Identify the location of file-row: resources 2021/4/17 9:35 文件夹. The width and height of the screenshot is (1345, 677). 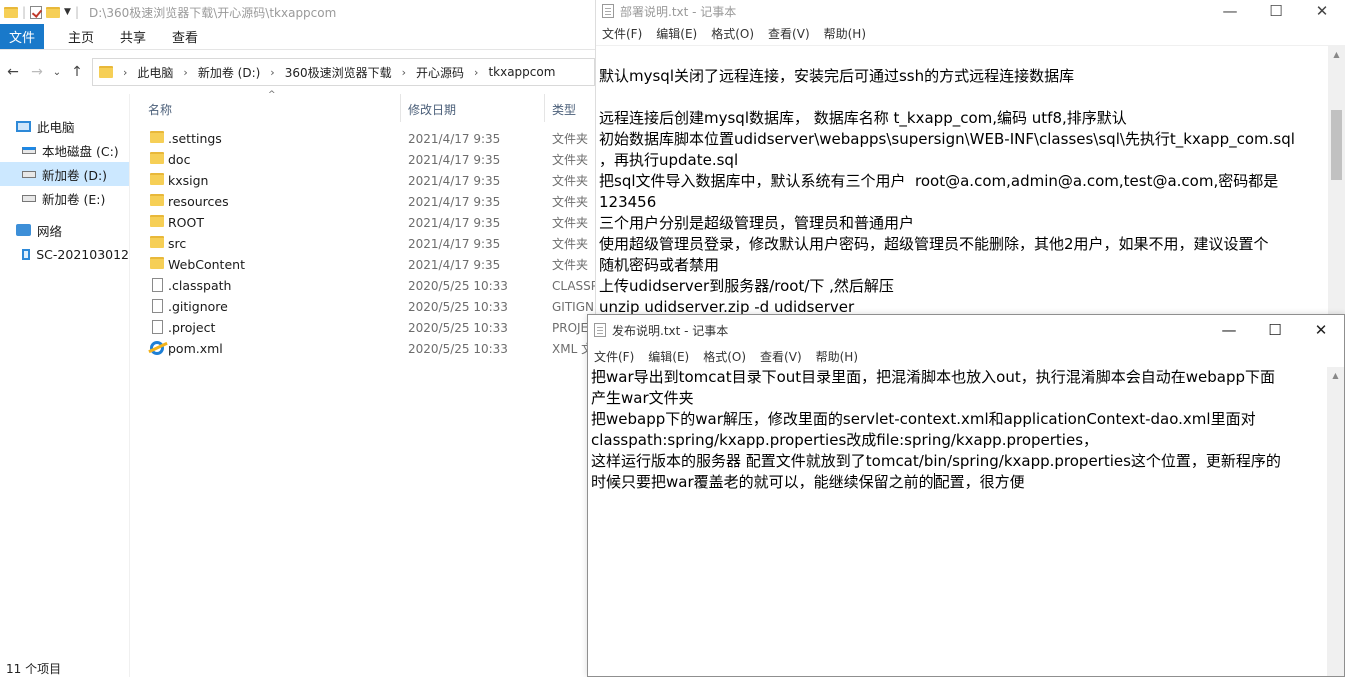
(362, 201).